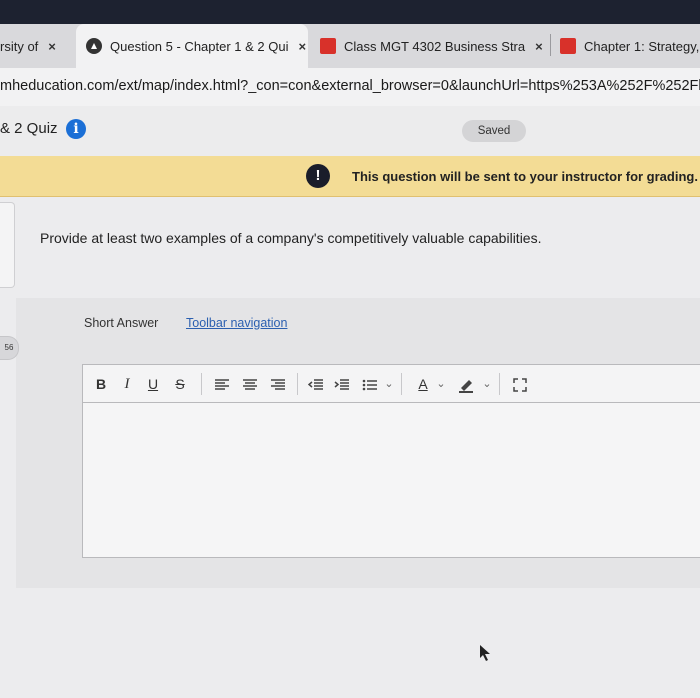 The image size is (700, 698). What do you see at coordinates (350, 131) in the screenshot?
I see `quiz-header: & 2 Quiz i Saved` at bounding box center [350, 131].